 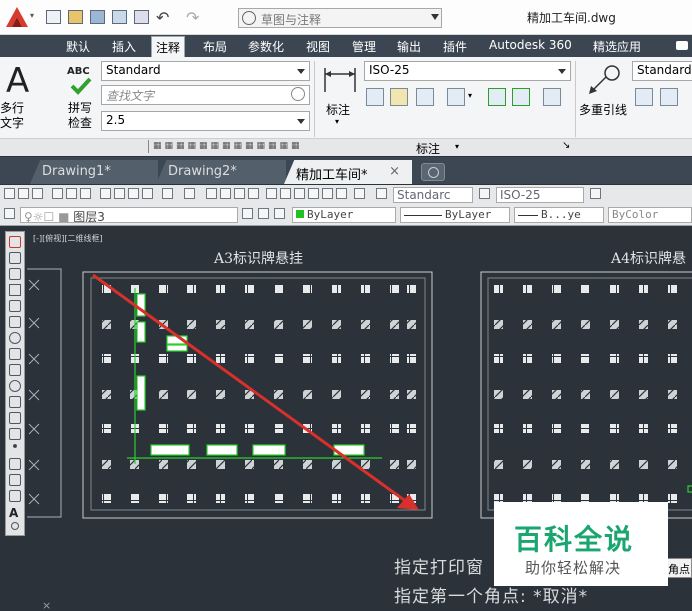 What do you see at coordinates (428, 148) in the screenshot?
I see `dimension-panel-title: 标注` at bounding box center [428, 148].